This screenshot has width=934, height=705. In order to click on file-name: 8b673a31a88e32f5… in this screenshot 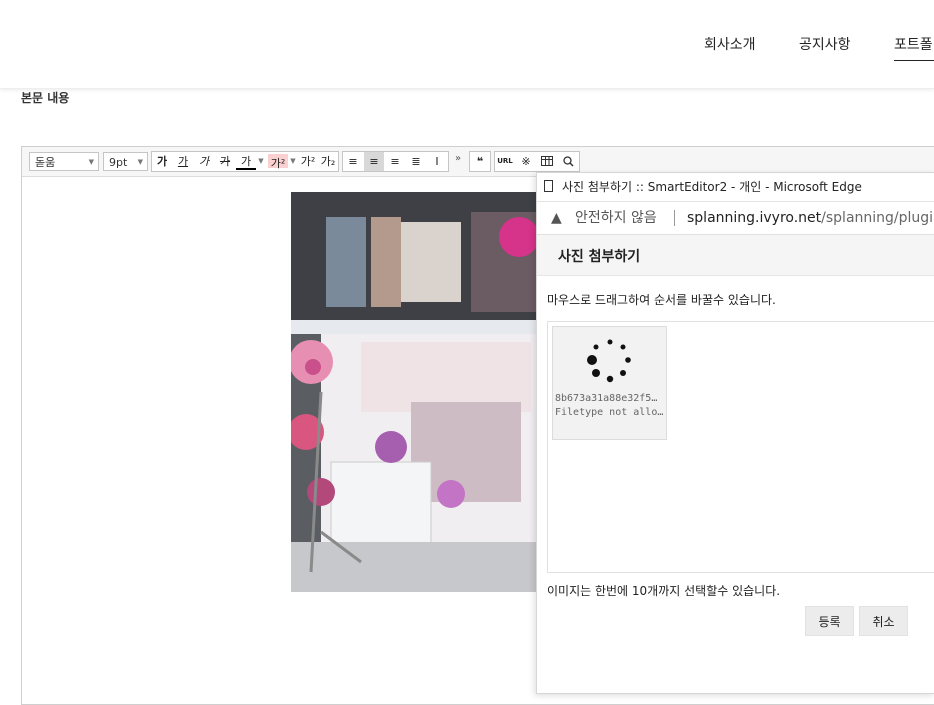, I will do `click(606, 398)`.